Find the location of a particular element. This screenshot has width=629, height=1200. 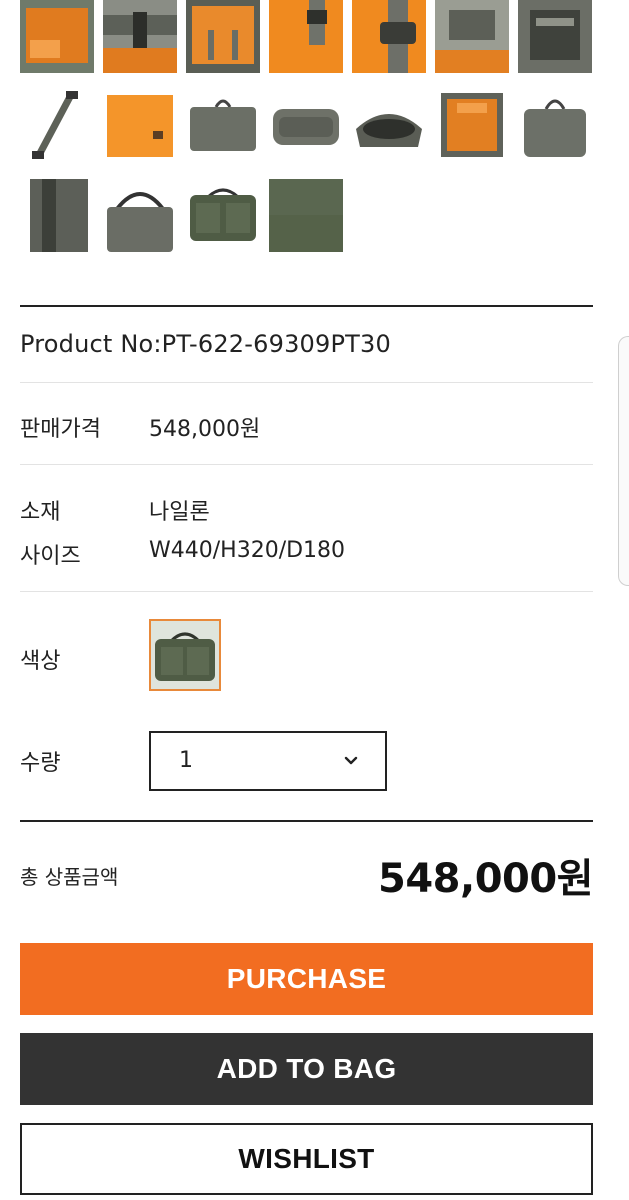

color-label: 색상 is located at coordinates (40, 661).